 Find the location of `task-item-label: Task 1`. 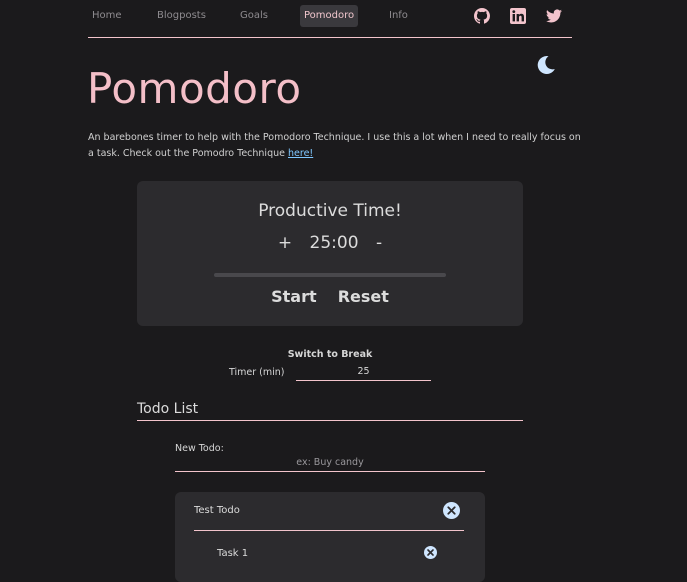

task-item-label: Task 1 is located at coordinates (233, 553).